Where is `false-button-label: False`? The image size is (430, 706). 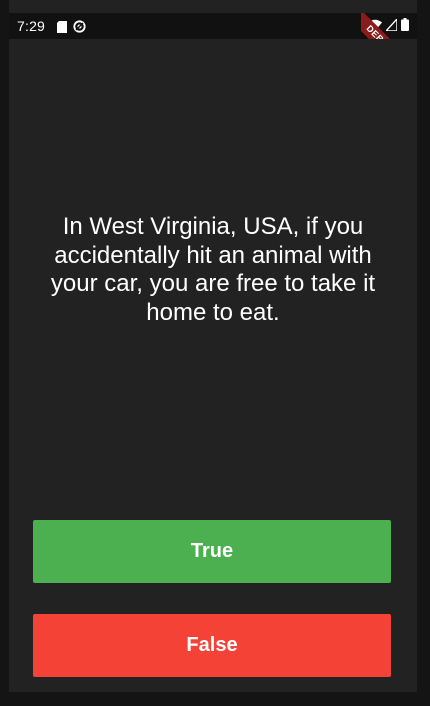 false-button-label: False is located at coordinates (212, 645).